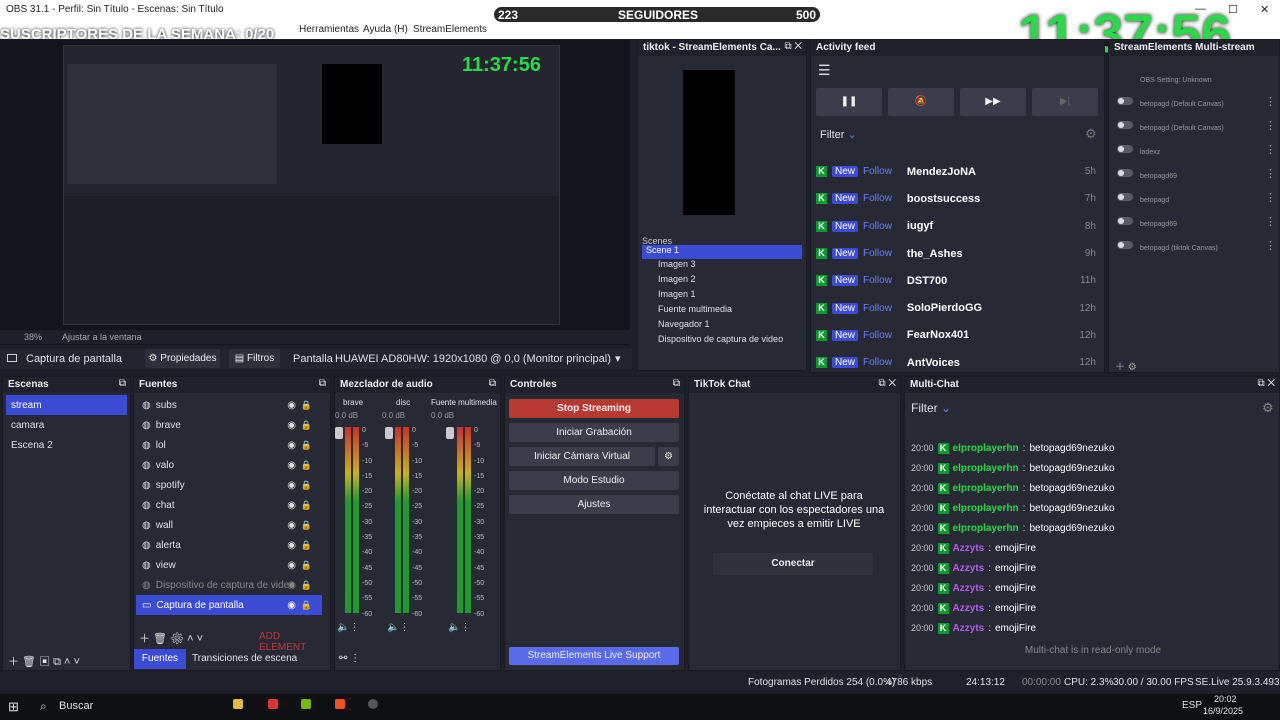 Image resolution: width=1280 pixels, height=720 pixels. Describe the element at coordinates (956, 362) in the screenshot. I see `activity-item: K New Follow AntVoices 12h` at that location.